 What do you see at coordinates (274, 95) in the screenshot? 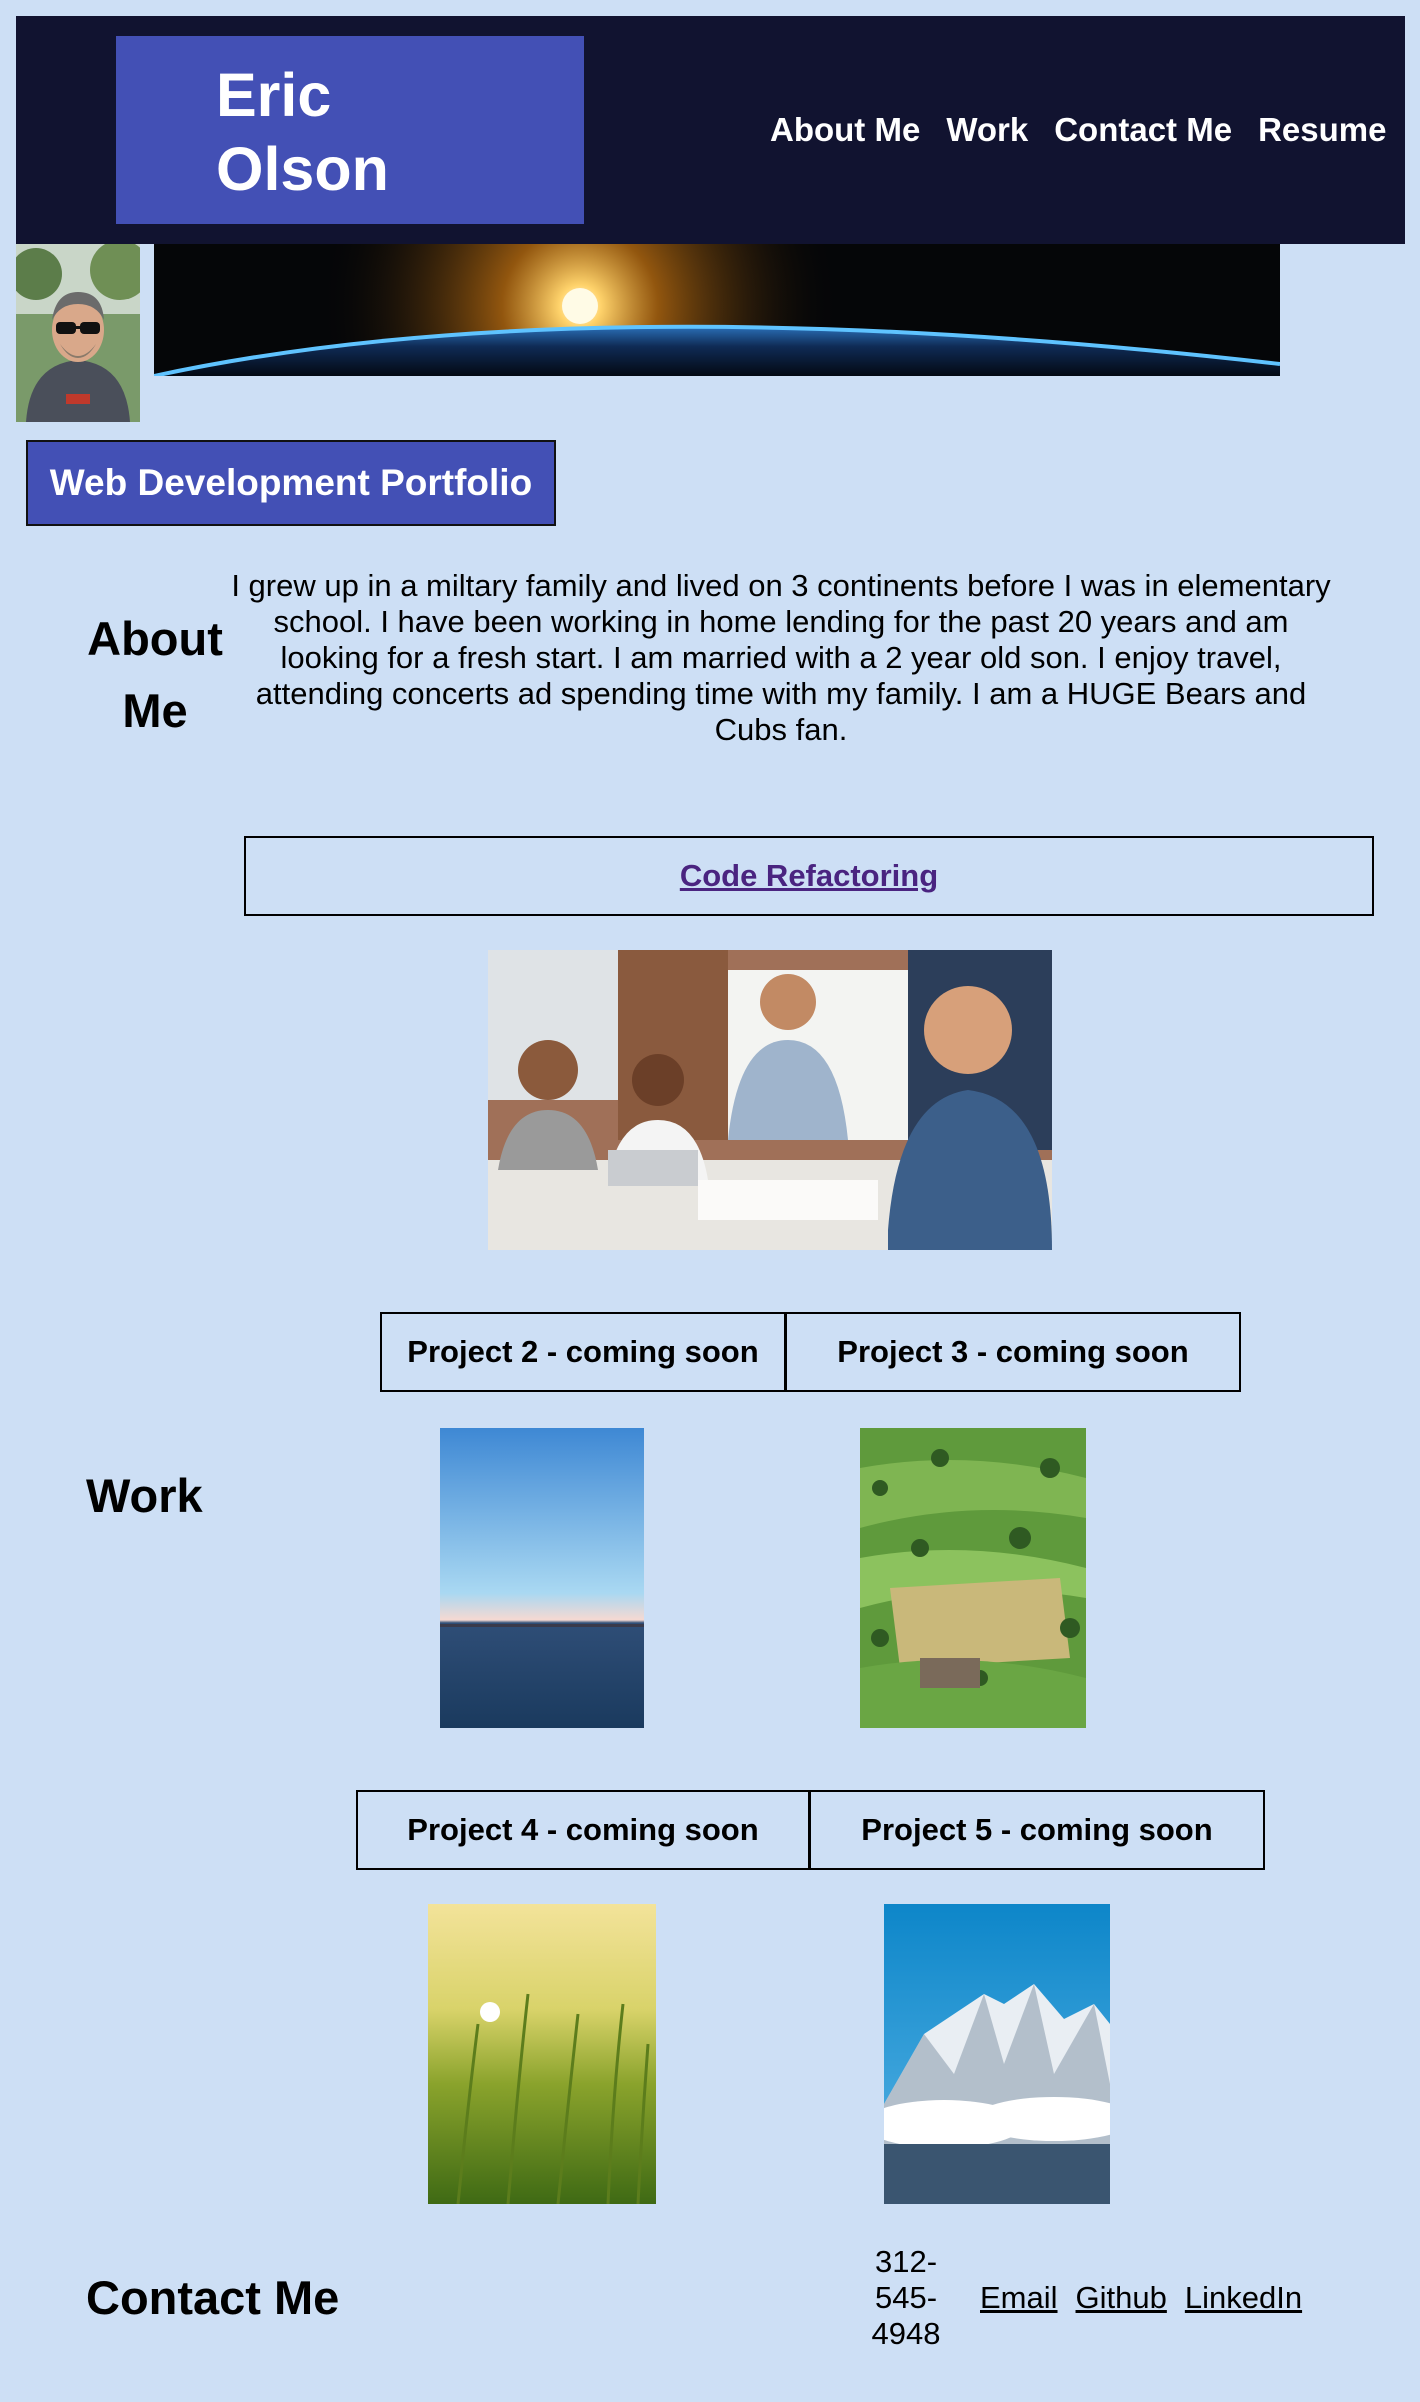
I see `site-title-line1: Eric` at bounding box center [274, 95].